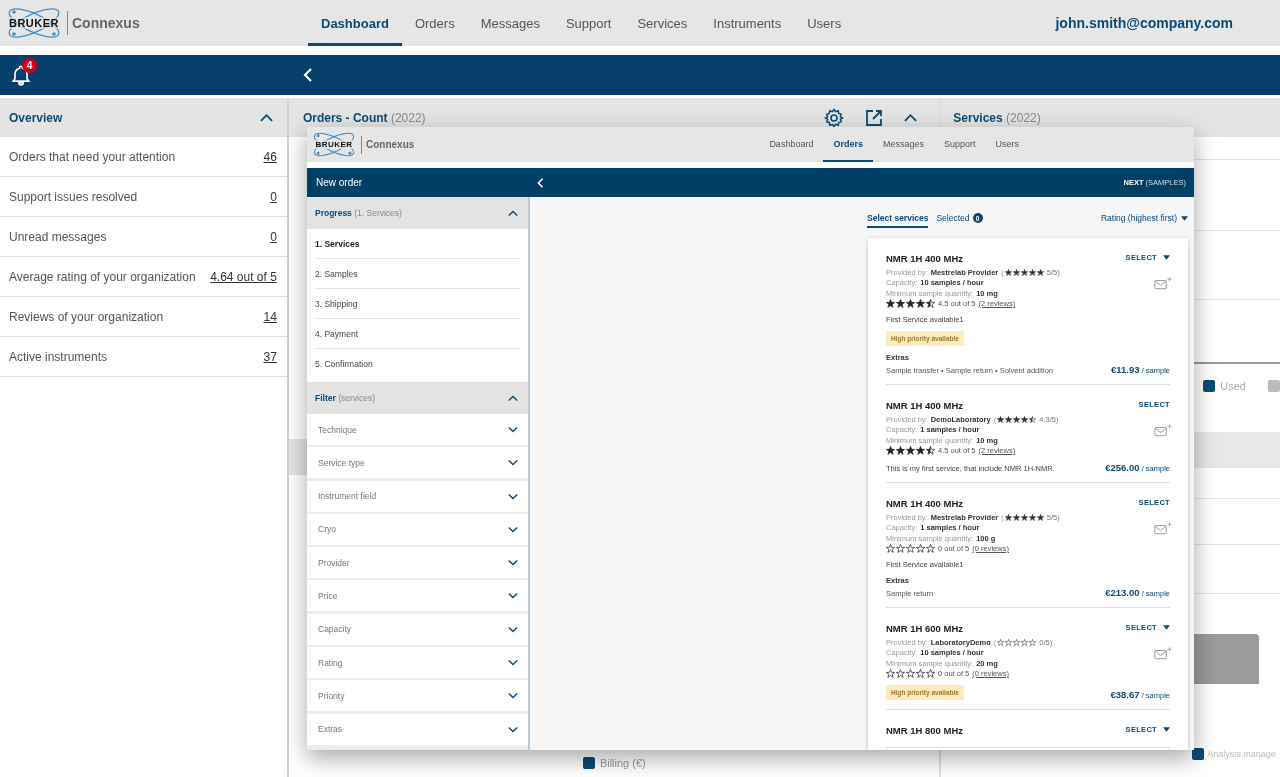 The width and height of the screenshot is (1280, 777). Describe the element at coordinates (417, 596) in the screenshot. I see `filter-dropdown: Price` at that location.